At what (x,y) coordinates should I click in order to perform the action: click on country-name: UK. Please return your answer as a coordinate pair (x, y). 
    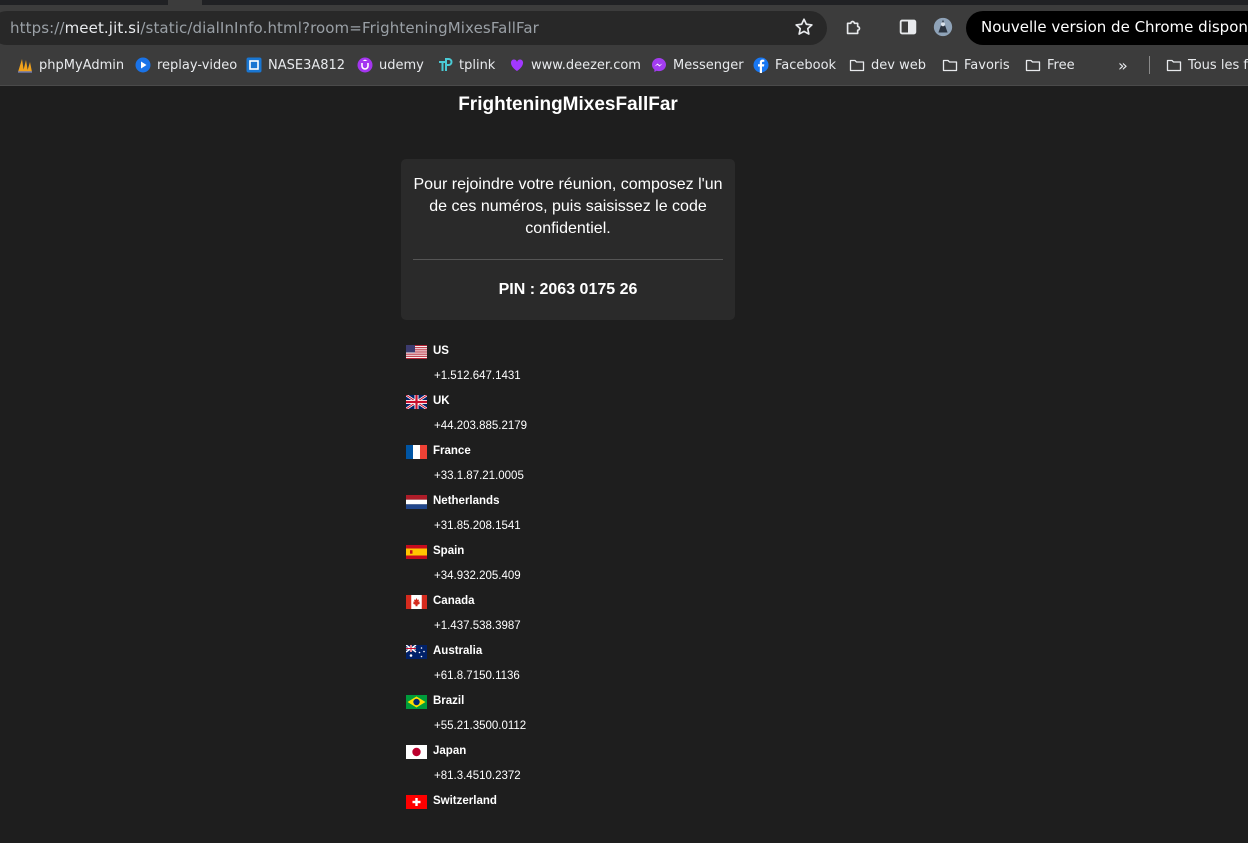
    Looking at the image, I should click on (441, 401).